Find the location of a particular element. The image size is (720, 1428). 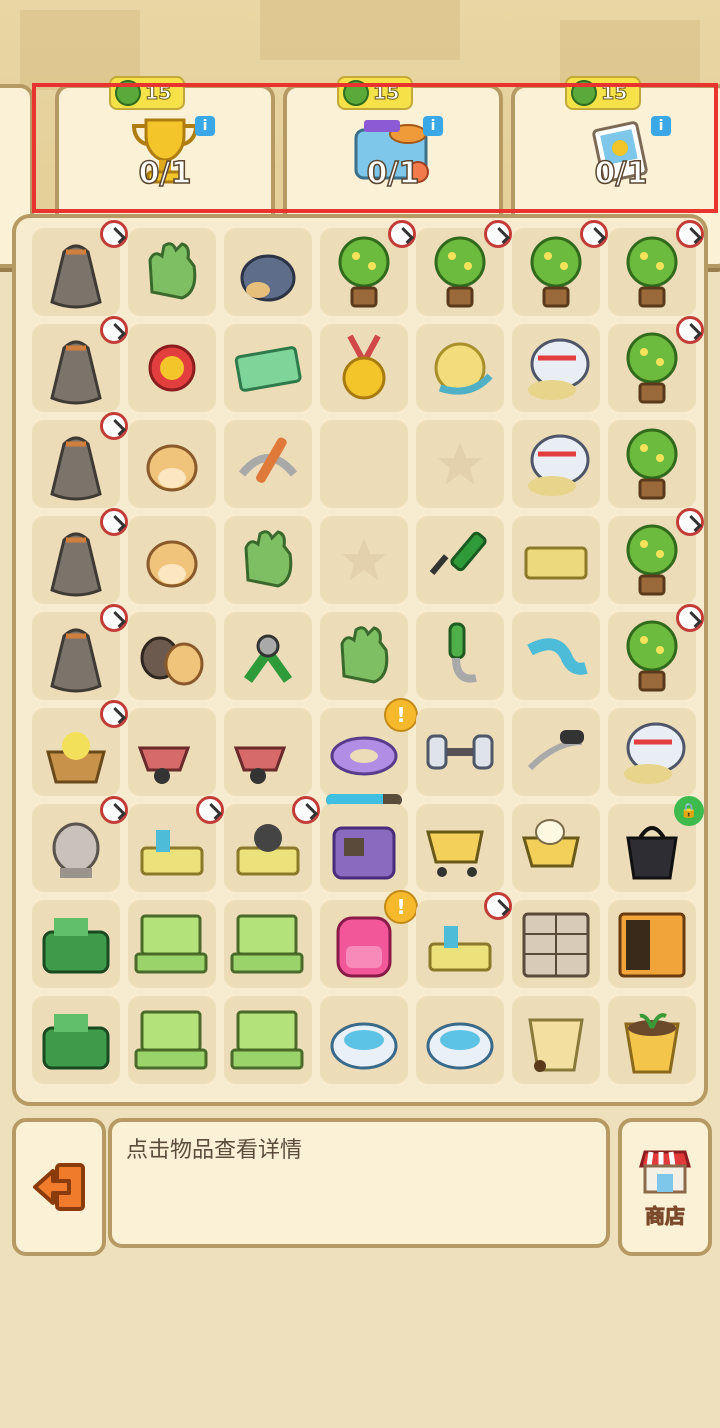

bucket-icon is located at coordinates (556, 1045).